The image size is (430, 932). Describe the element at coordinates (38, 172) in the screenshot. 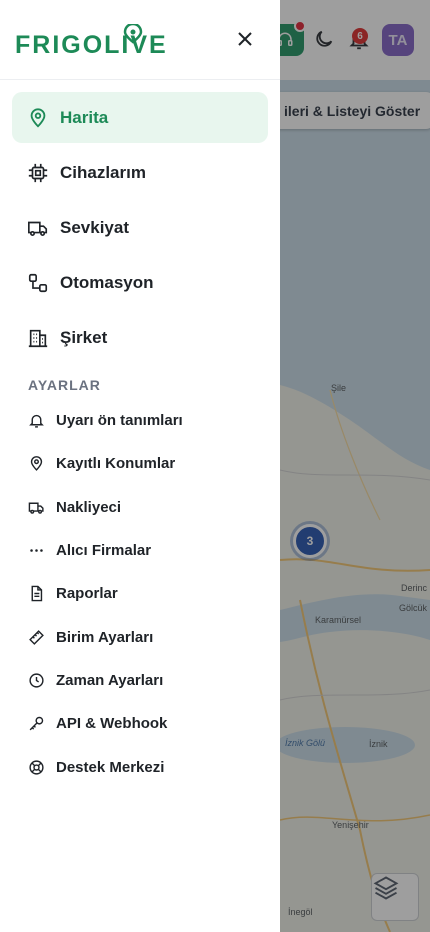

I see `chip-icon` at that location.